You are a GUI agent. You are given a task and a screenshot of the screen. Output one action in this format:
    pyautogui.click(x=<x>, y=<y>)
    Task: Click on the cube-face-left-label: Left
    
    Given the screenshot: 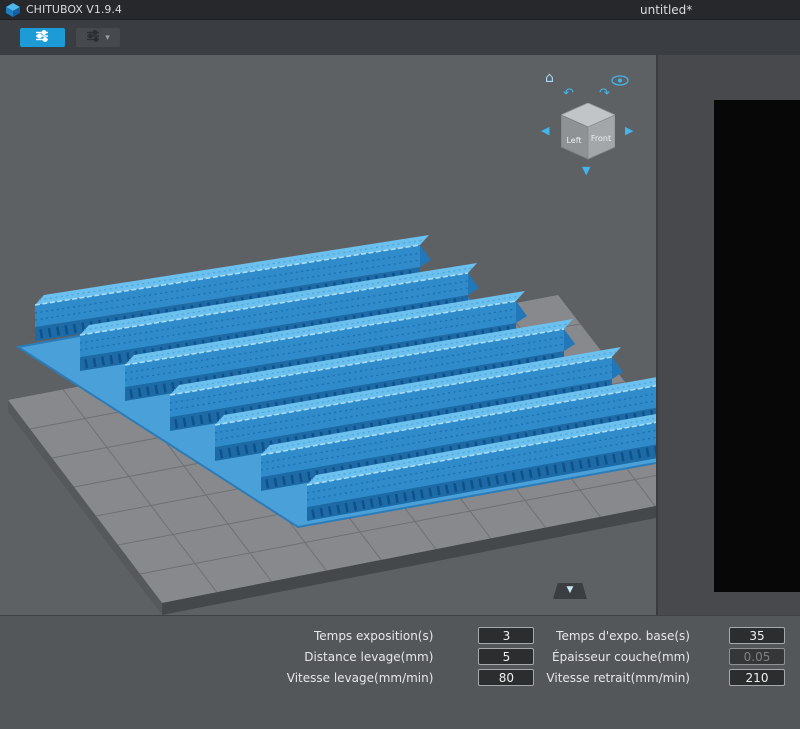 What is the action you would take?
    pyautogui.click(x=573, y=140)
    